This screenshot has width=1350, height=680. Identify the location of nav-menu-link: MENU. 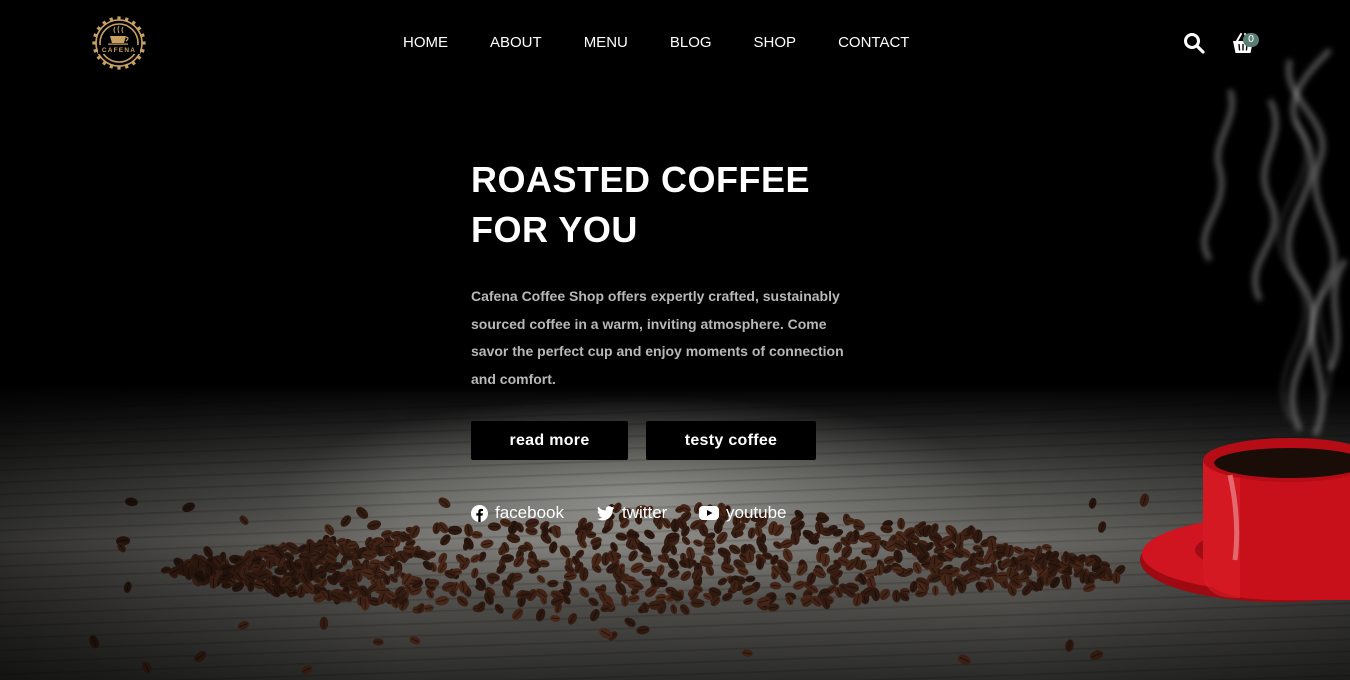
(606, 43).